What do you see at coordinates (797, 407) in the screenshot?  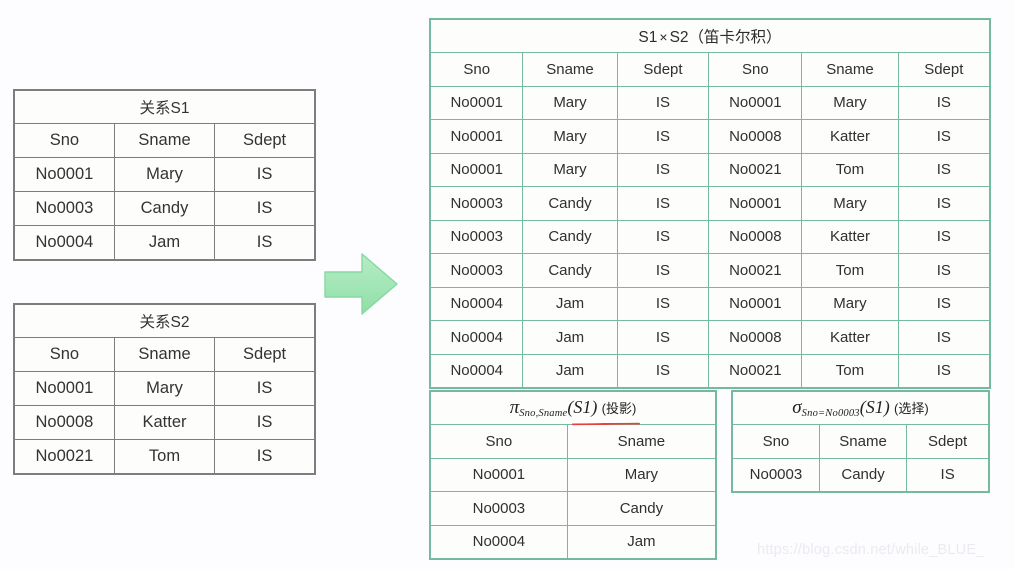 I see `sigma-operator-icon: σ` at bounding box center [797, 407].